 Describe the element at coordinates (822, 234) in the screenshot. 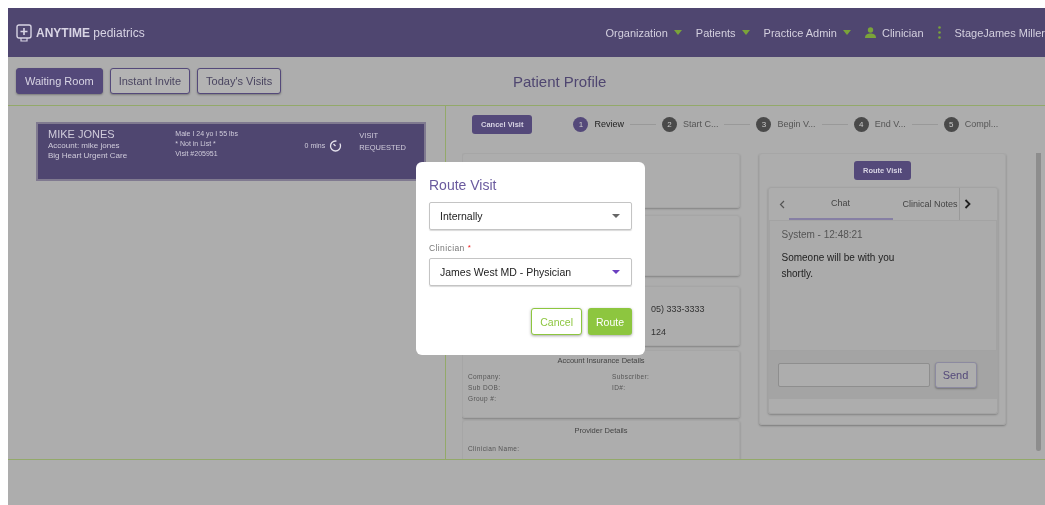

I see `message-sender: System - 12:48:21` at that location.